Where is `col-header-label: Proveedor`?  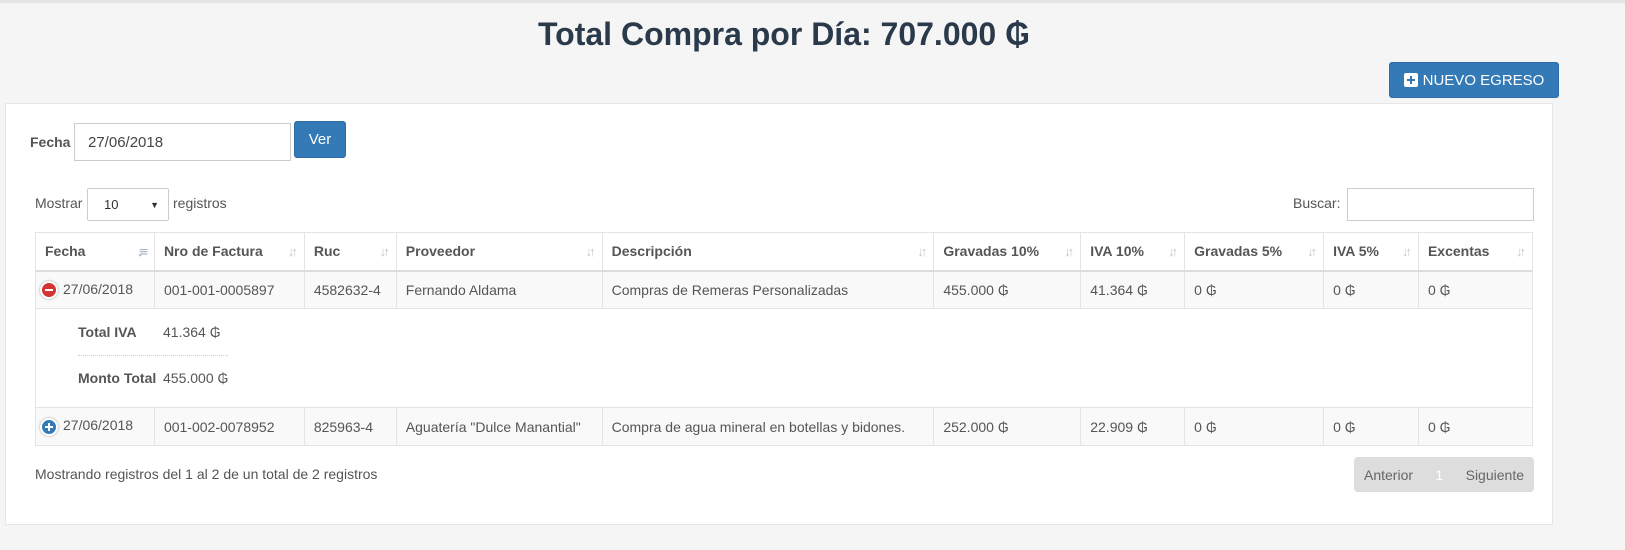 col-header-label: Proveedor is located at coordinates (440, 251).